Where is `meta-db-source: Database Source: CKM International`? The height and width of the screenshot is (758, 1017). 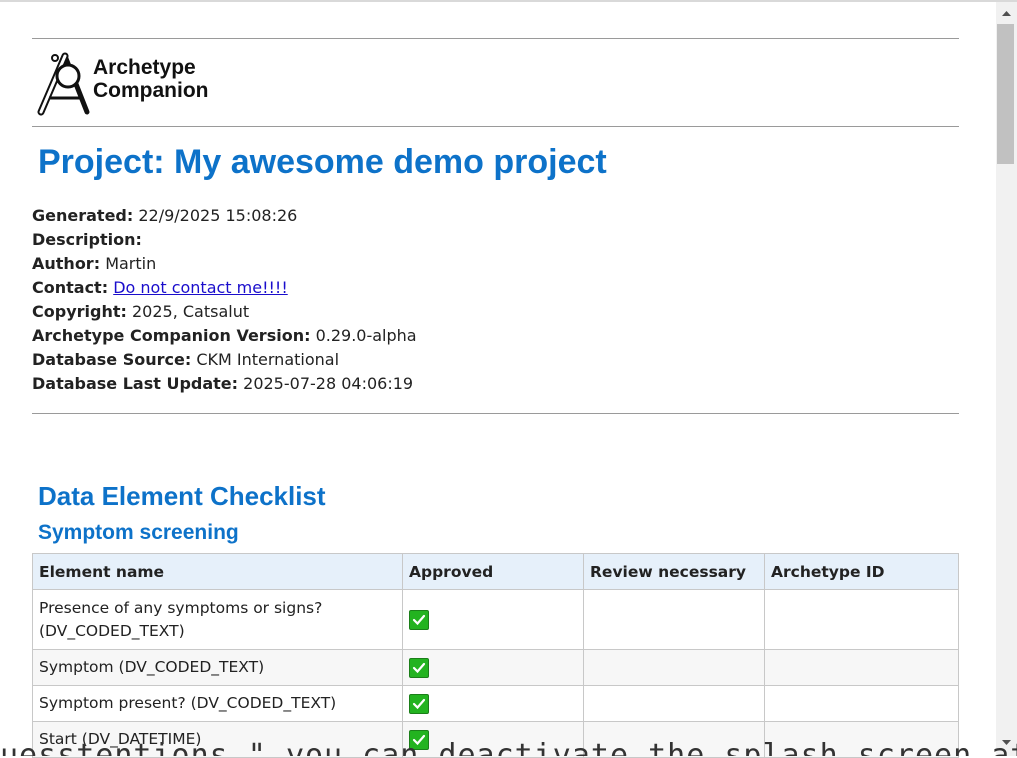
meta-db-source: Database Source: CKM International is located at coordinates (224, 360).